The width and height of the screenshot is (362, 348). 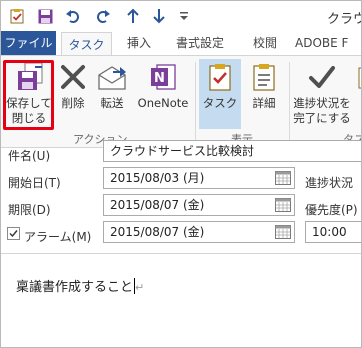 I want to click on customize-quick-access-icon, so click(x=184, y=16).